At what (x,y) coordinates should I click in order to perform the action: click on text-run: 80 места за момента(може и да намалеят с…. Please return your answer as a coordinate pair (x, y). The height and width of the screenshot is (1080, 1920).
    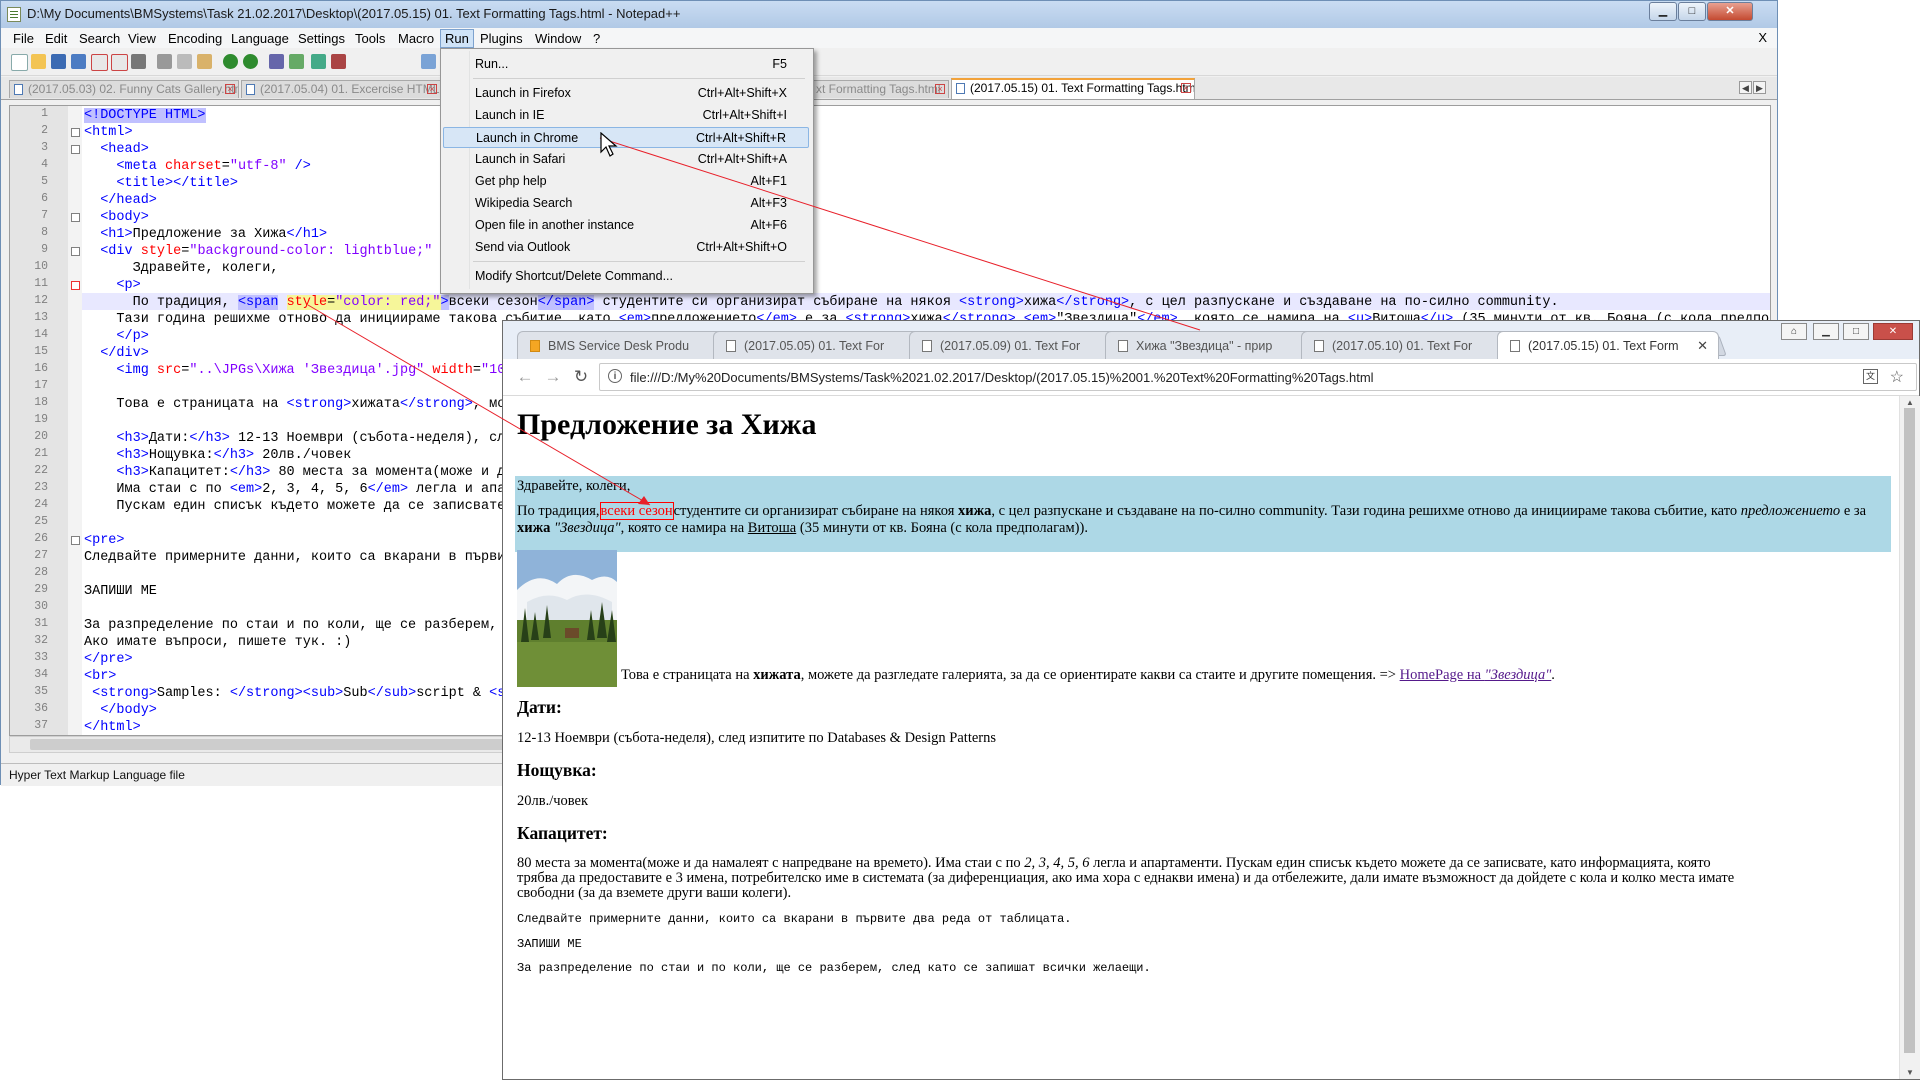
    Looking at the image, I should click on (771, 863).